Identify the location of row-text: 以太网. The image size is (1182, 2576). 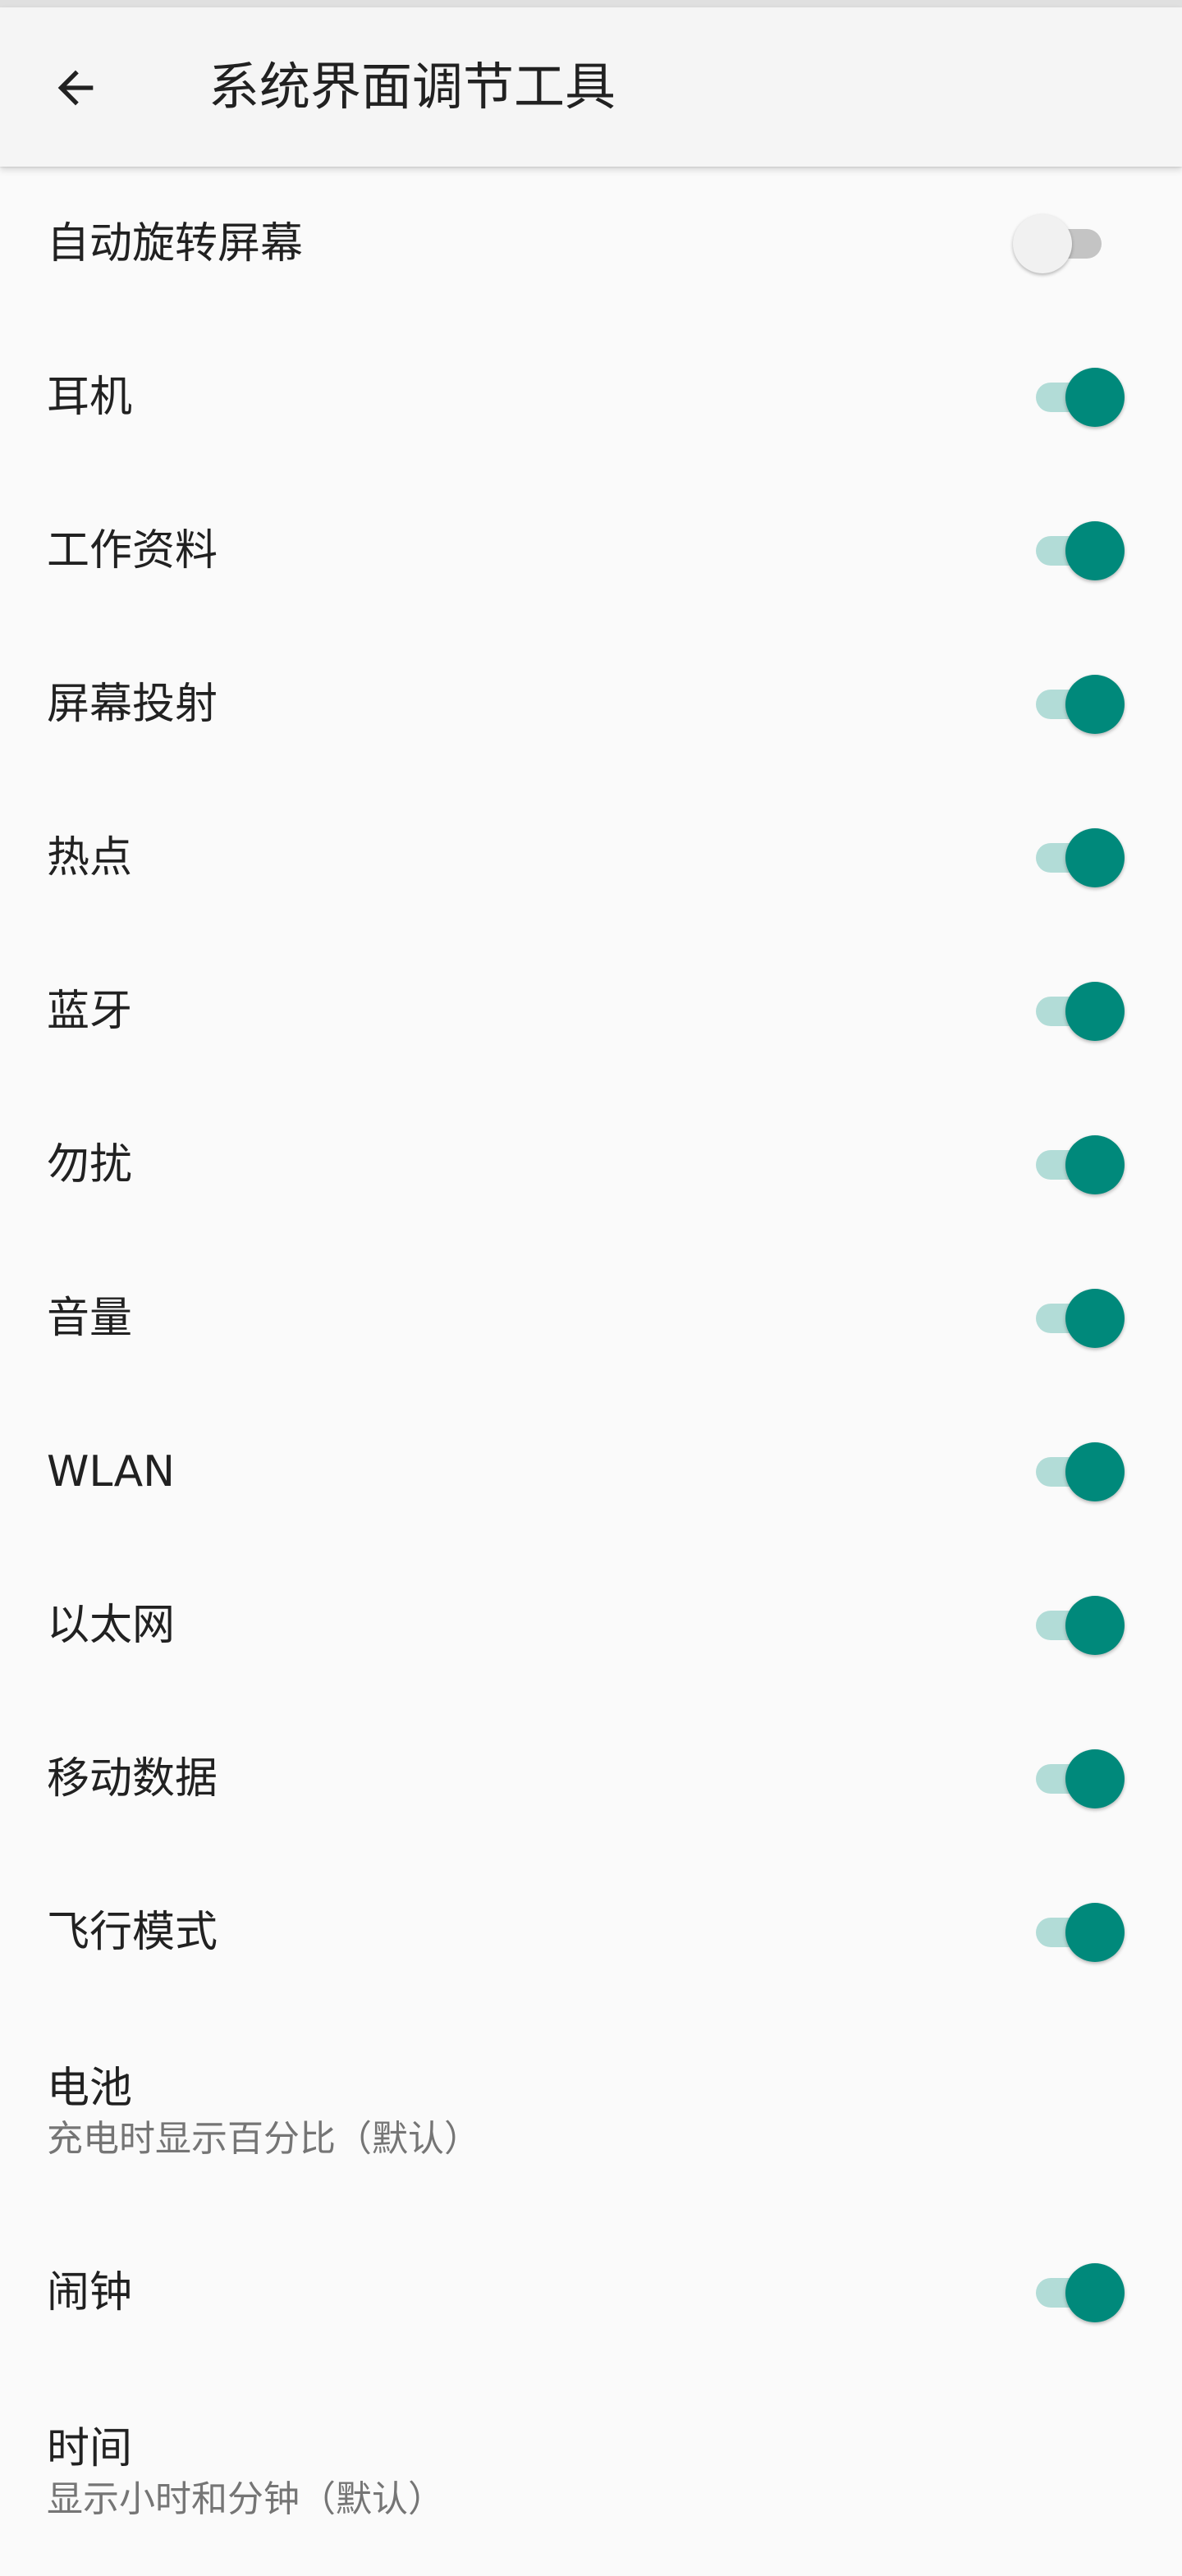
(111, 1625).